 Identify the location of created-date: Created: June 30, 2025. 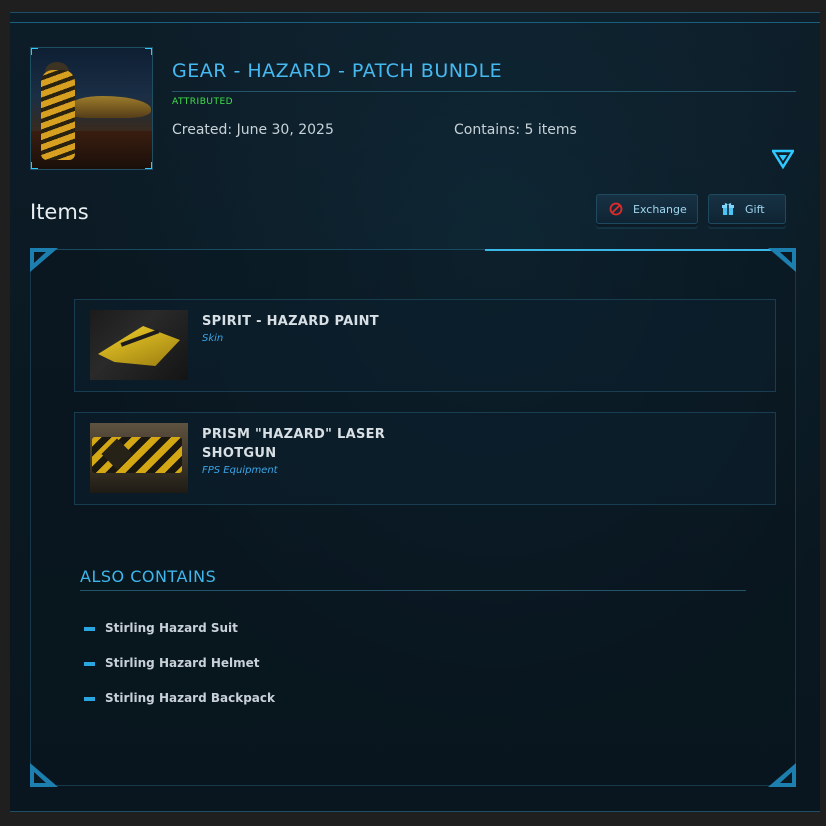
(253, 130).